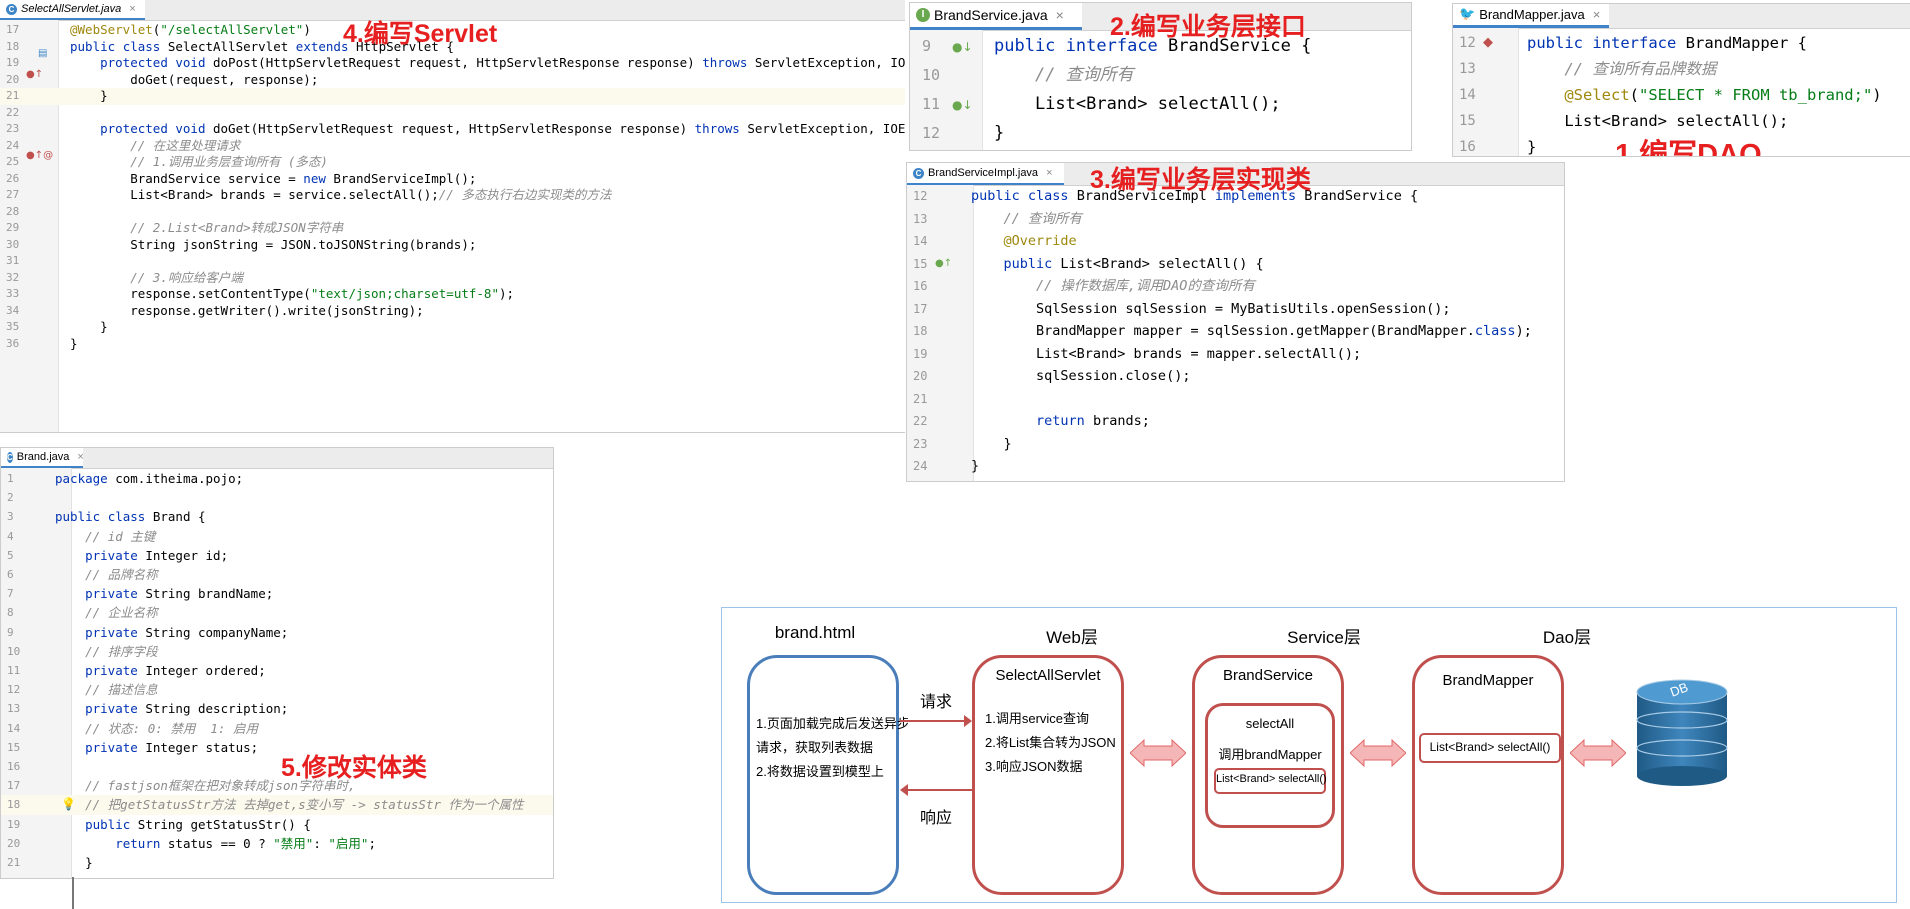 The image size is (1910, 909). Describe the element at coordinates (1235, 264) in the screenshot. I see `code-line: 15 public List<Brand> selectAll() {` at that location.